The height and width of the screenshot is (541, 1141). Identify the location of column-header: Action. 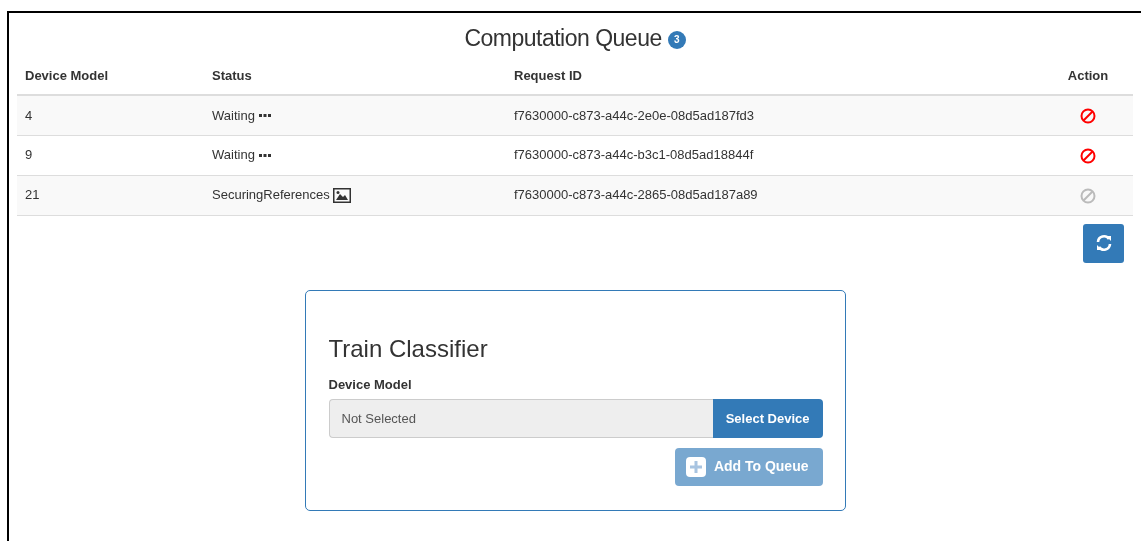
(1088, 75).